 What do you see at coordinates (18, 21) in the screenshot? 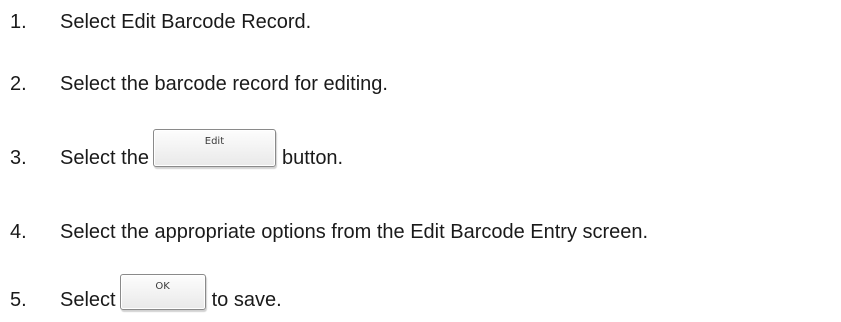
I see `step-number: 1.` at bounding box center [18, 21].